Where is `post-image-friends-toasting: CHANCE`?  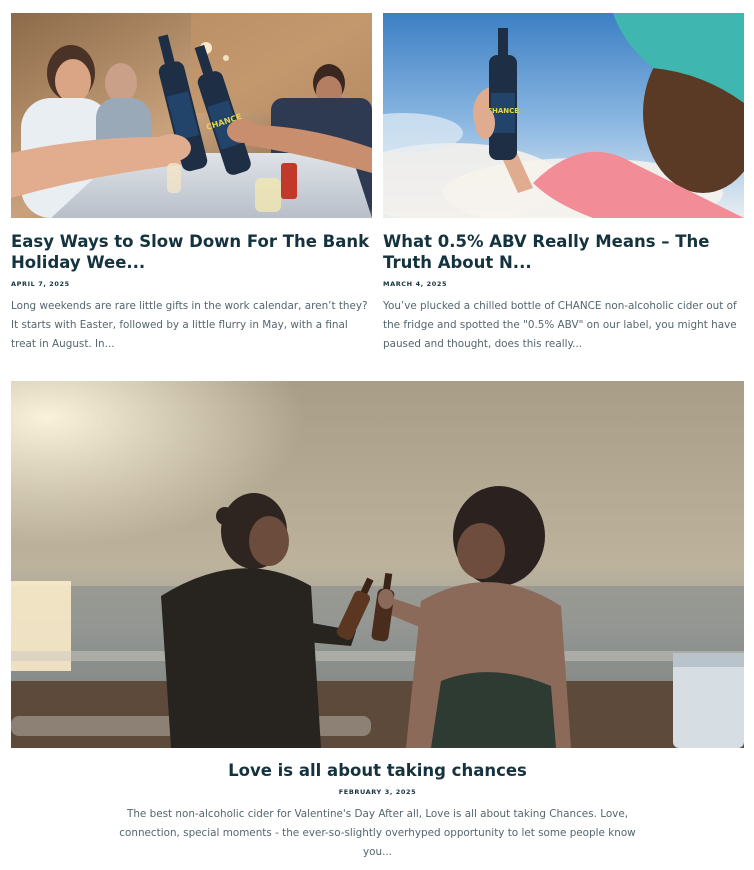 post-image-friends-toasting: CHANCE is located at coordinates (191, 115).